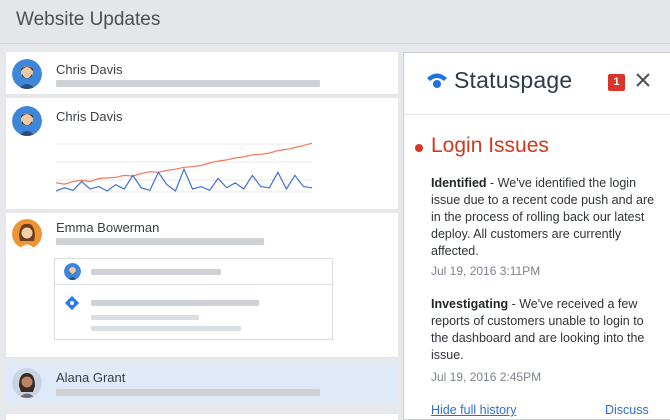 The image size is (670, 420). I want to click on incident-title: Login Issues, so click(490, 145).